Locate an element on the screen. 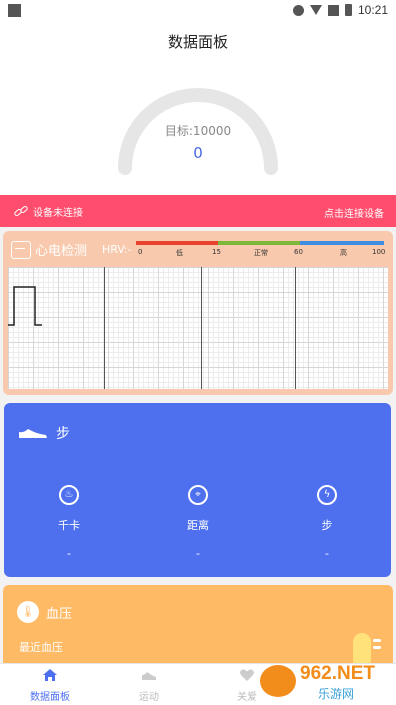 The width and height of the screenshot is (396, 705). ecg-icon is located at coordinates (21, 249).